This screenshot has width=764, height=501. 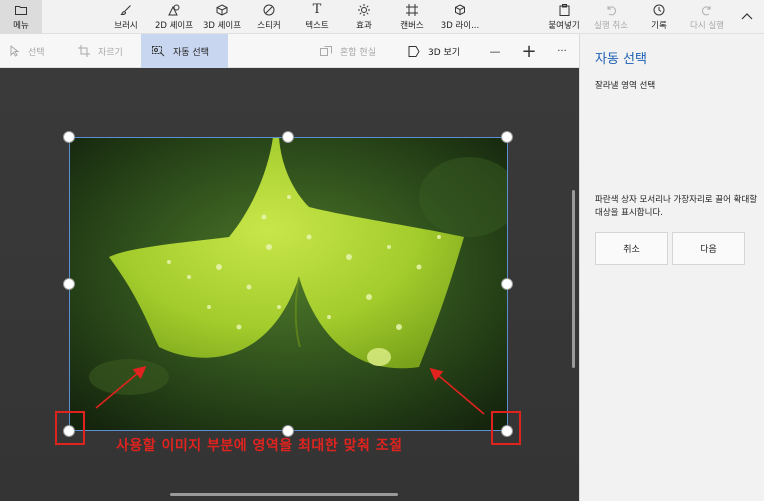 What do you see at coordinates (659, 10) in the screenshot?
I see `clock-icon` at bounding box center [659, 10].